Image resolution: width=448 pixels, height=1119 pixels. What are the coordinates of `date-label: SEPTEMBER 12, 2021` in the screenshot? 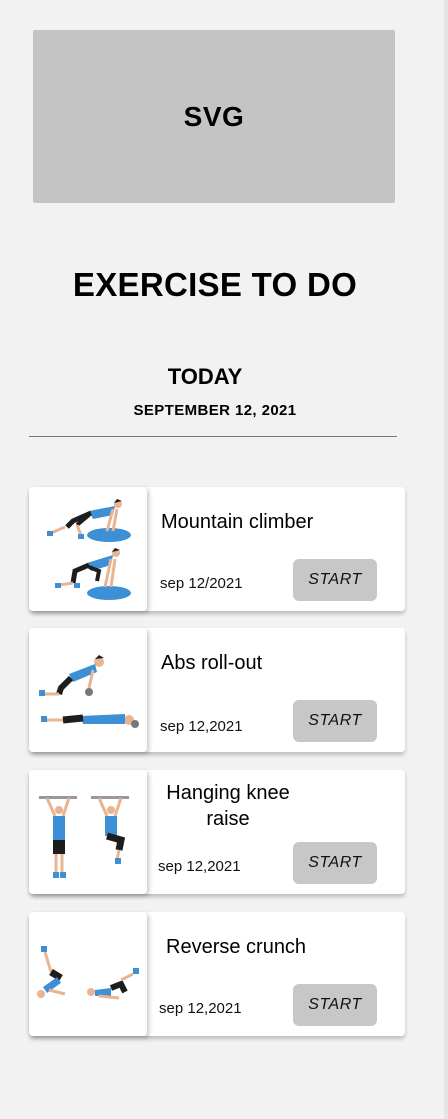 It's located at (215, 410).